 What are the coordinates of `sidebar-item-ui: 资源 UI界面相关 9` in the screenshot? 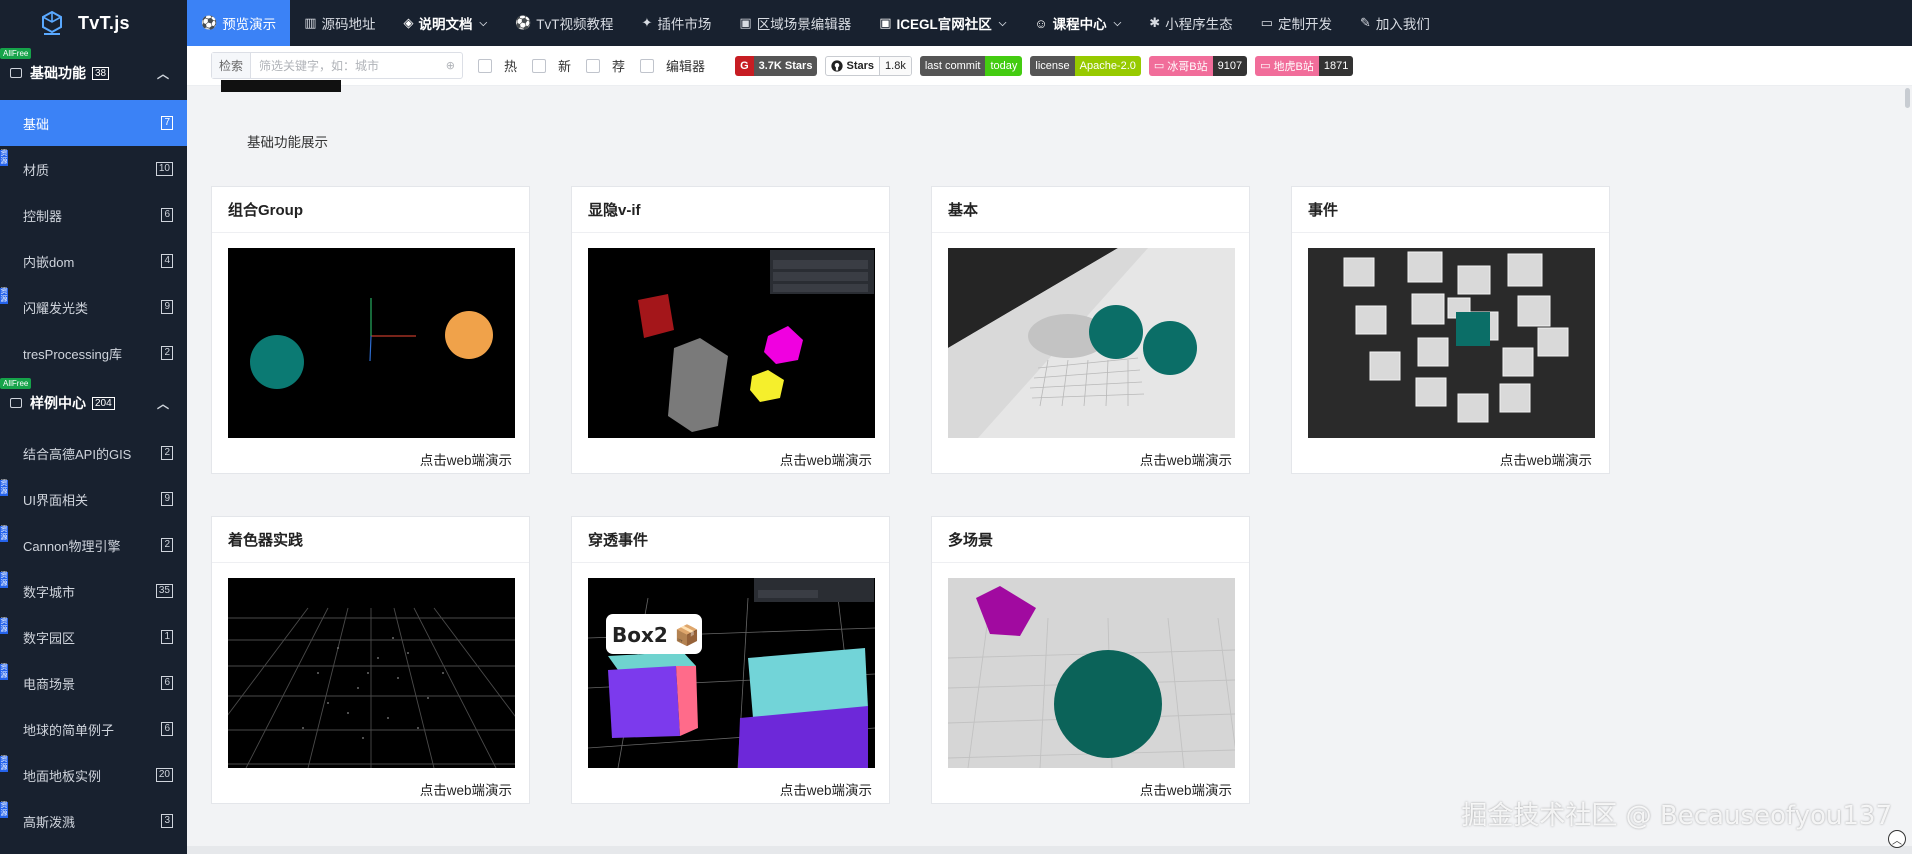 It's located at (93, 499).